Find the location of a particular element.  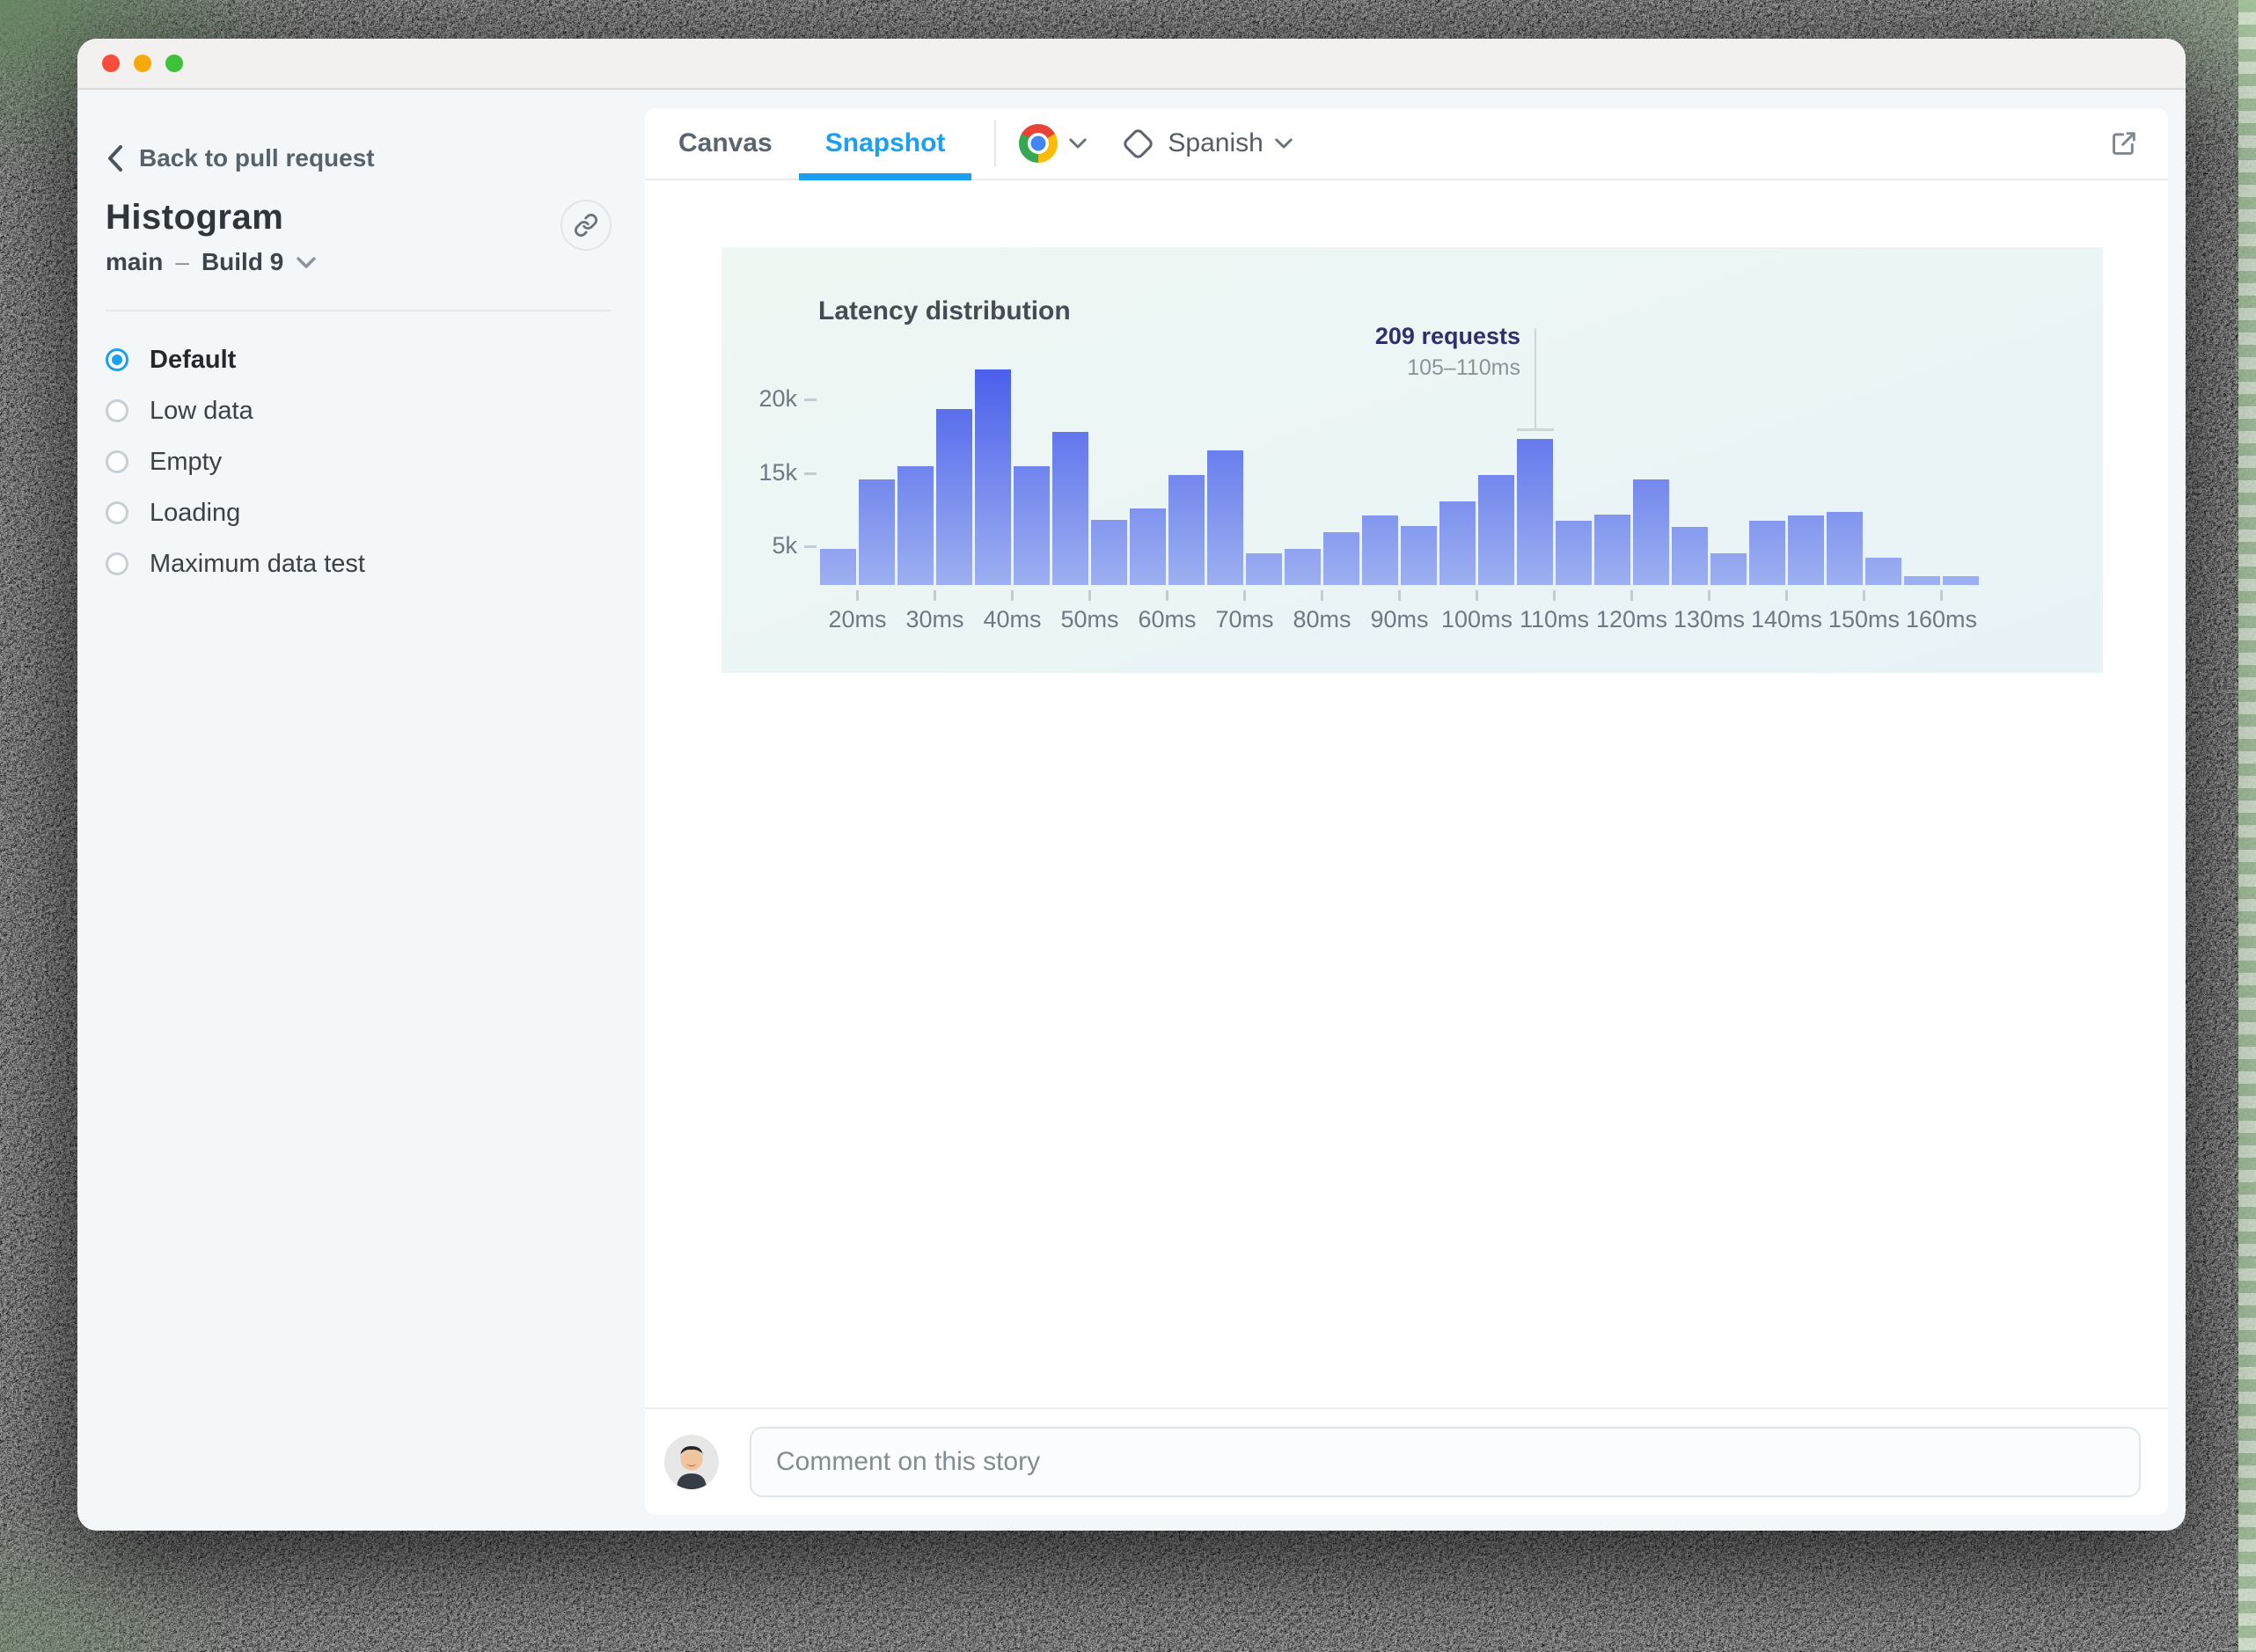

tab-label: Snapshot is located at coordinates (885, 142).